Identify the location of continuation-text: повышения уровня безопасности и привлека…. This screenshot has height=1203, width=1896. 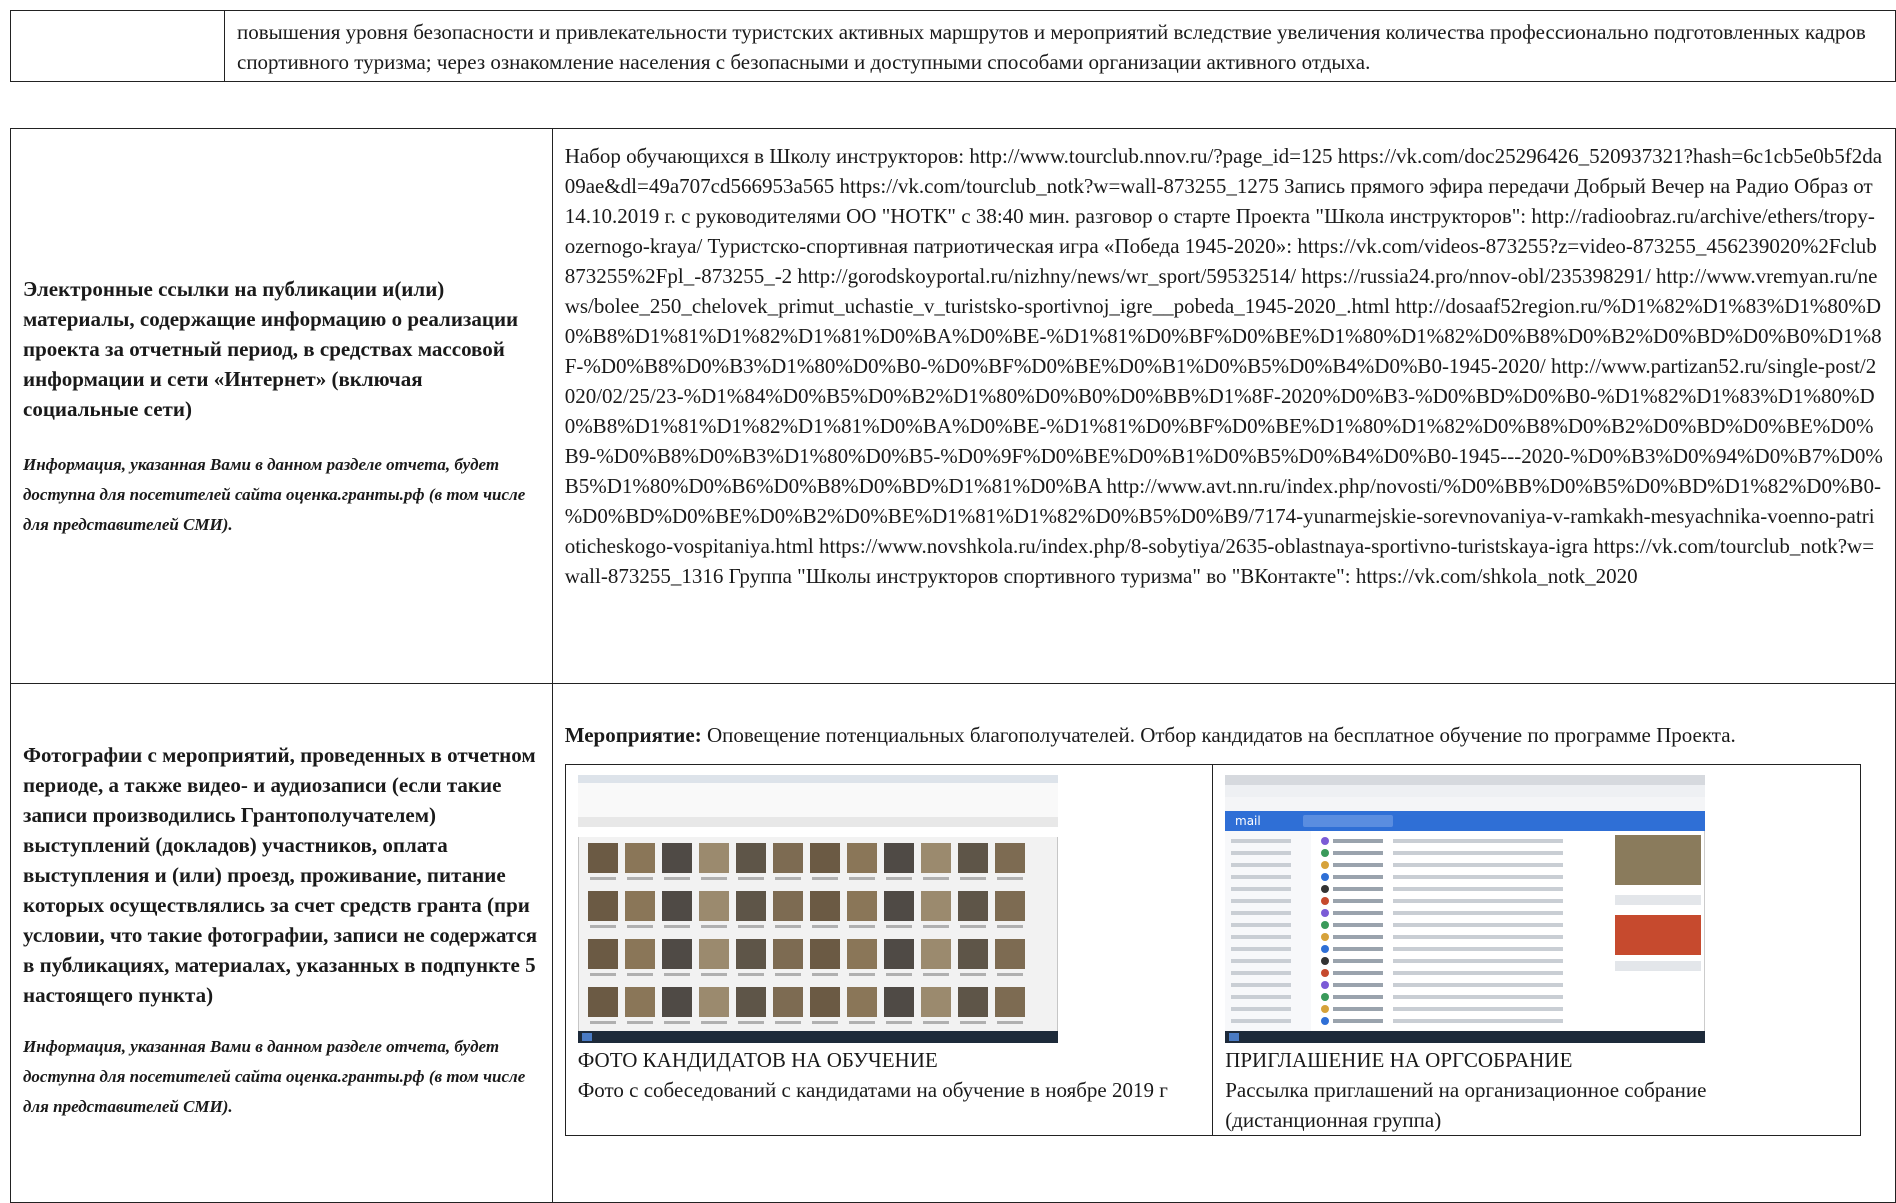
(1060, 46).